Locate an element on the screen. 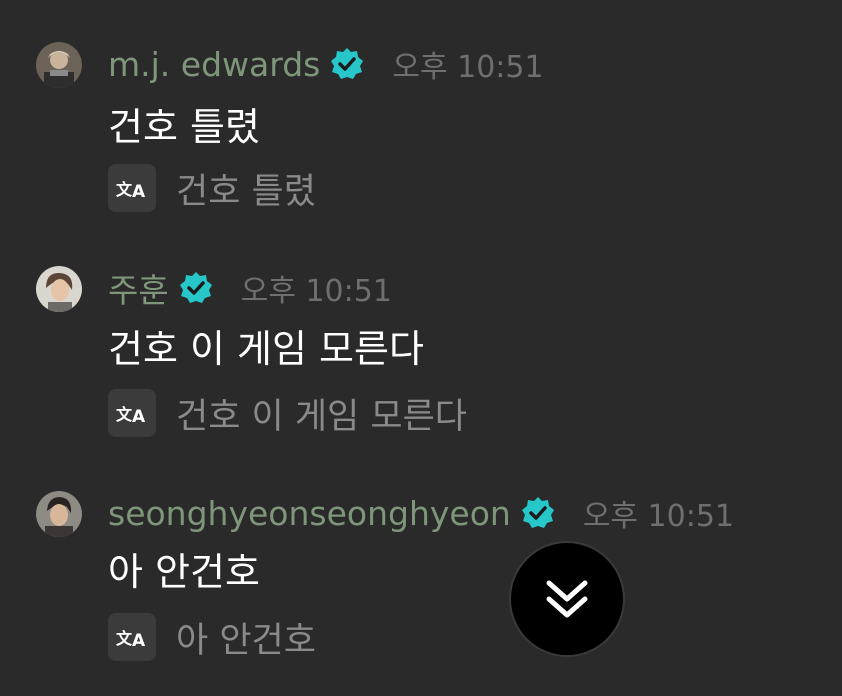  double-chevron-down-icon is located at coordinates (567, 599).